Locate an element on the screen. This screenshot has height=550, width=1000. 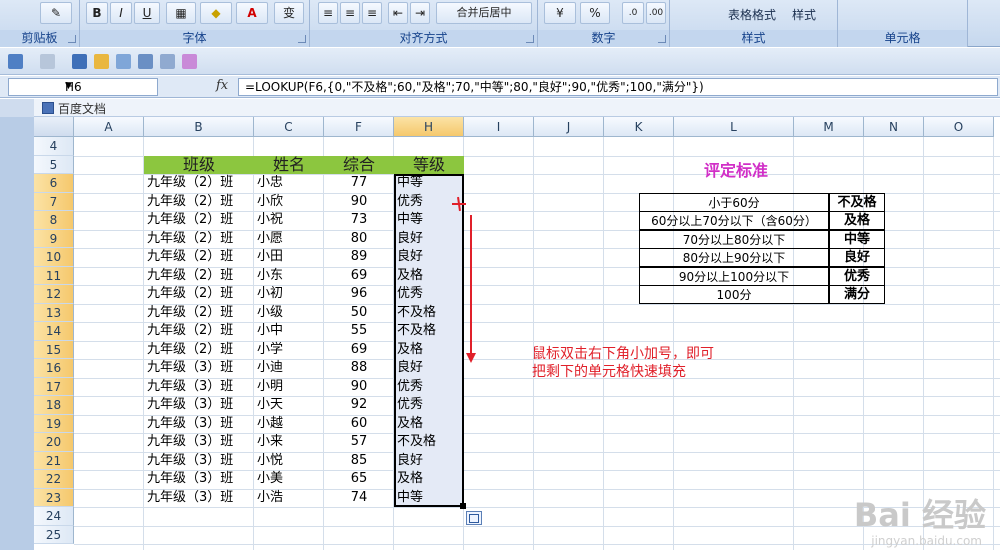
header-score: 综合 is located at coordinates (359, 164).